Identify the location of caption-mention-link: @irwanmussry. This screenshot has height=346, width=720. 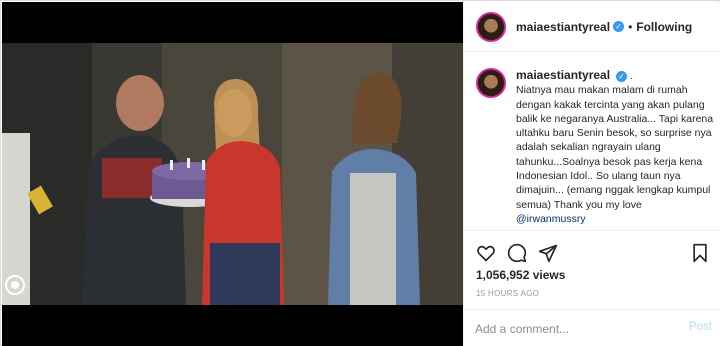
(551, 219).